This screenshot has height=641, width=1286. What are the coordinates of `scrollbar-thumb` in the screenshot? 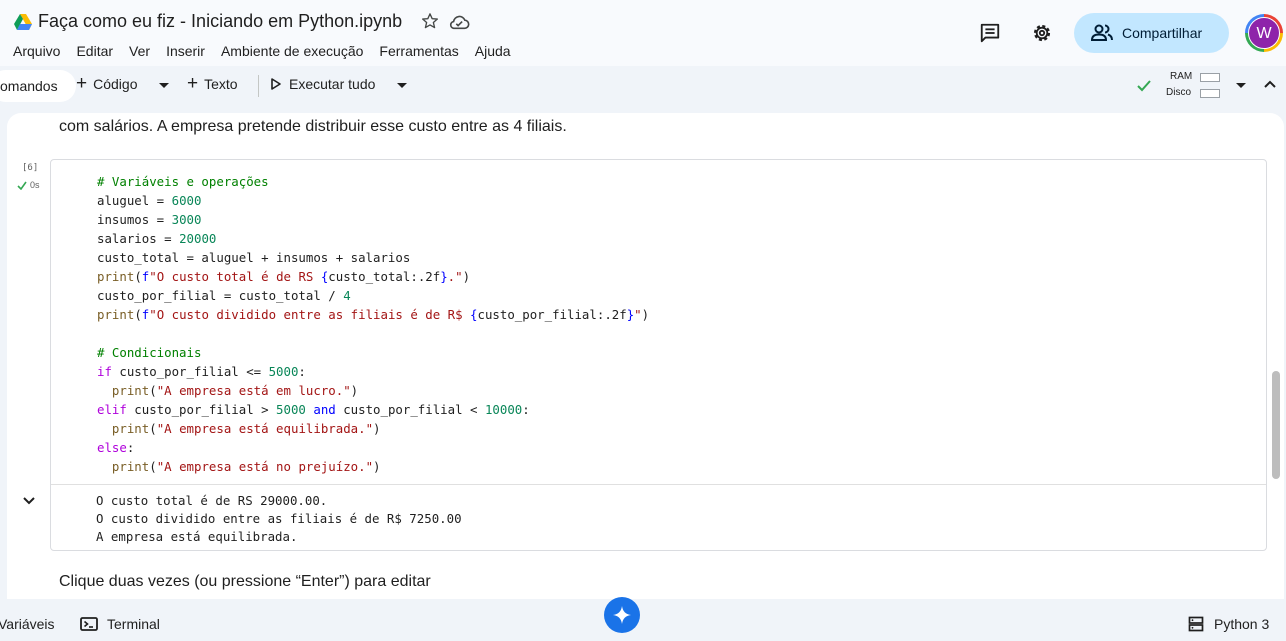 It's located at (1276, 425).